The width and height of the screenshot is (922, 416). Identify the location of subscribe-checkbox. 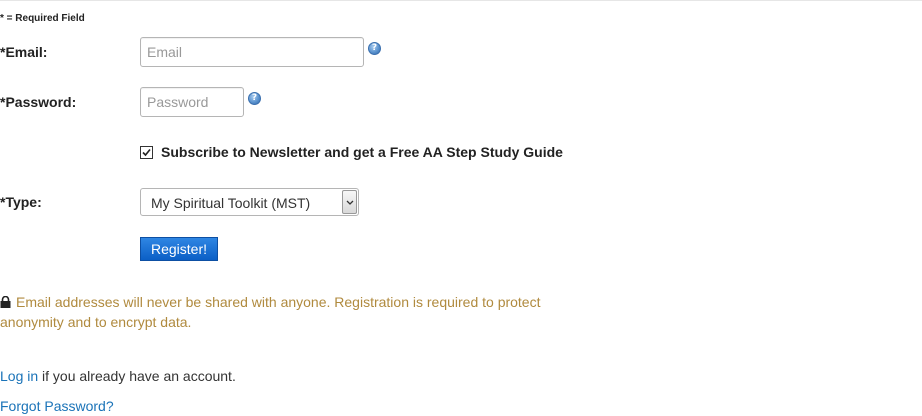
(146, 152).